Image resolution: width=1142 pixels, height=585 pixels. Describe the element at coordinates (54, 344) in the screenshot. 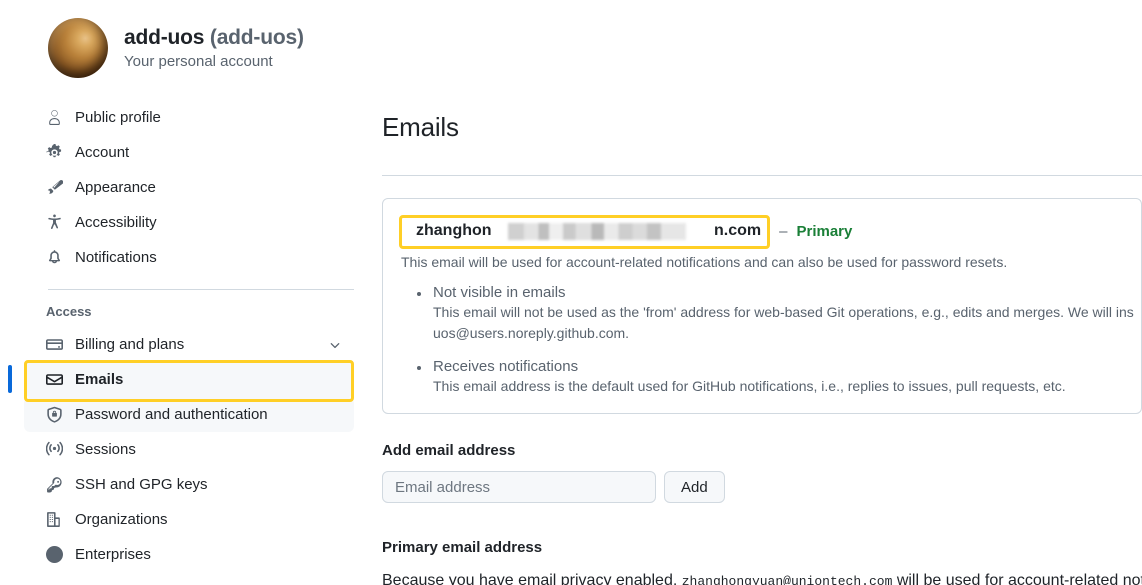

I see `credit-card-icon` at that location.